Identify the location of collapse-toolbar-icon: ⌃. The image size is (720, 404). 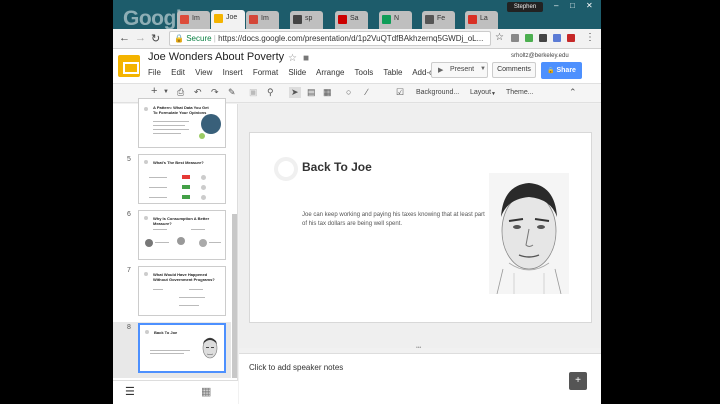
(573, 92).